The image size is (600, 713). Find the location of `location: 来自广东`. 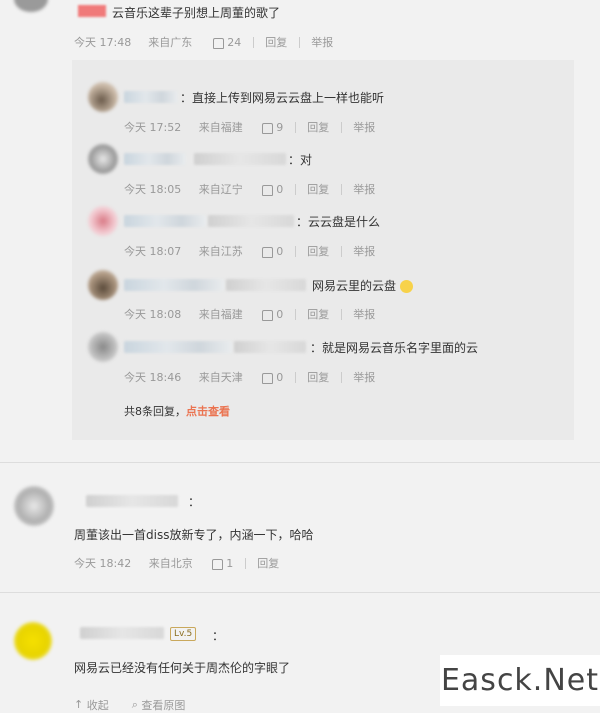

location: 来自广东 is located at coordinates (170, 42).